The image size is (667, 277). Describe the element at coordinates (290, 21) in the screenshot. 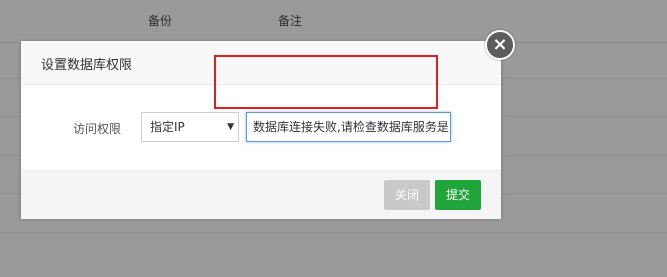

I see `column-header-notes: 备注` at that location.